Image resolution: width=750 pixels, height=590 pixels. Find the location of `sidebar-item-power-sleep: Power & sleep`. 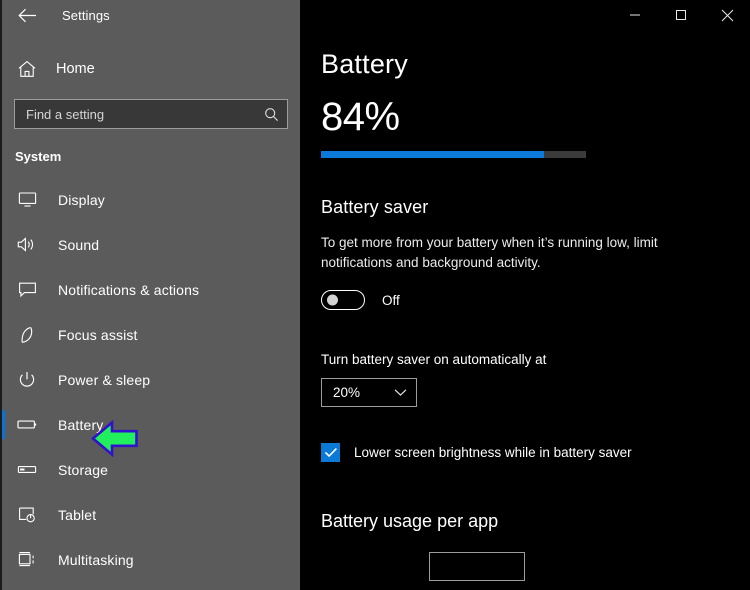

sidebar-item-power-sleep: Power & sleep is located at coordinates (151, 379).